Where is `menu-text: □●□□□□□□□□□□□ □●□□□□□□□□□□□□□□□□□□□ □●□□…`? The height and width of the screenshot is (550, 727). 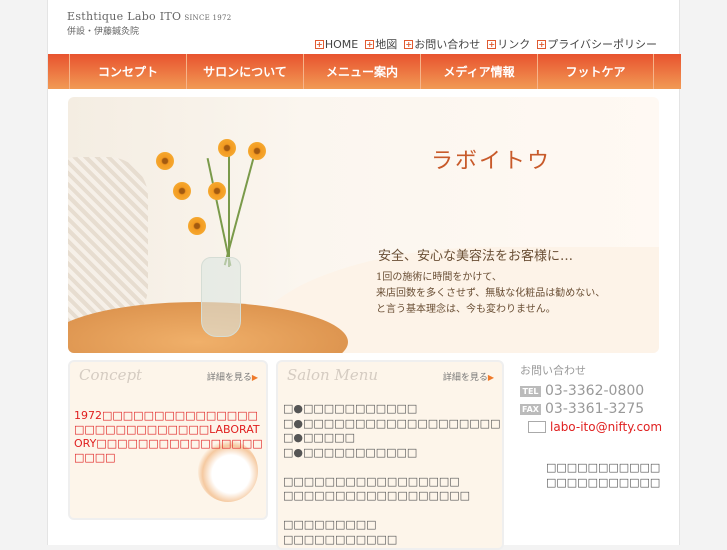 menu-text: □●□□□□□□□□□□□ □●□□□□□□□□□□□□□□□□□□□ □●□□… is located at coordinates (391, 474).